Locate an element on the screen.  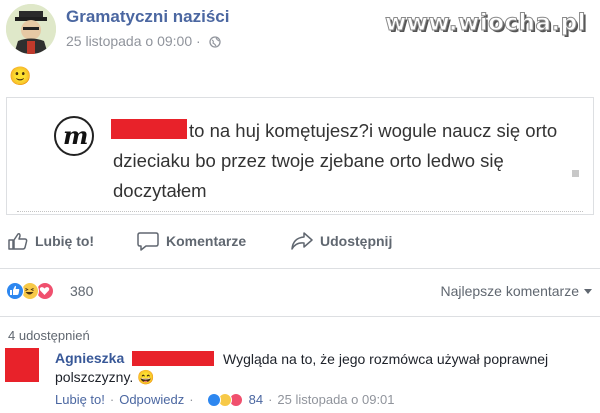
comment-like-link: Lubię to! is located at coordinates (80, 399).